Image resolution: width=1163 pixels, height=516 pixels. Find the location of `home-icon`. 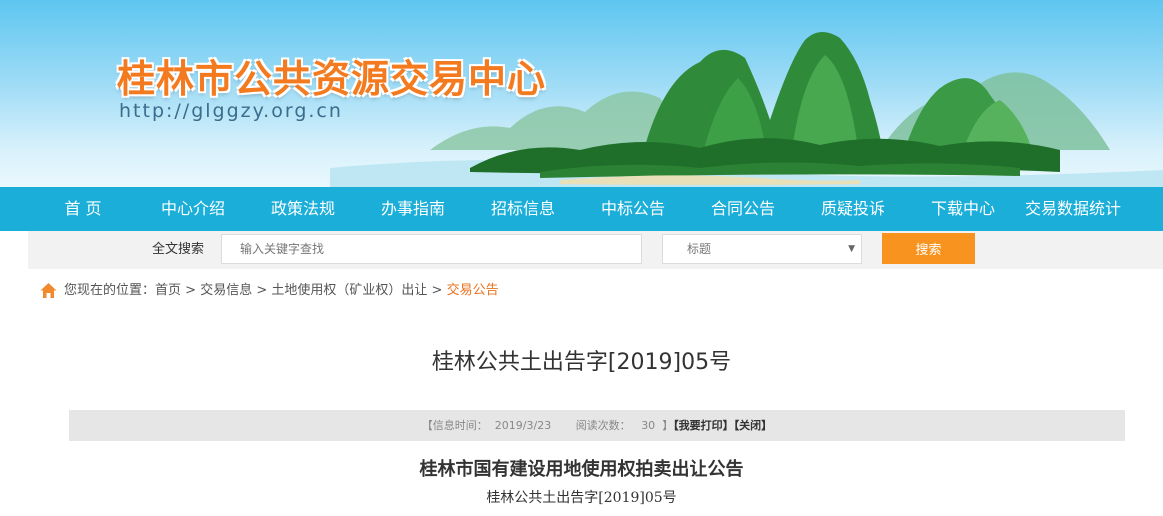

home-icon is located at coordinates (48, 290).